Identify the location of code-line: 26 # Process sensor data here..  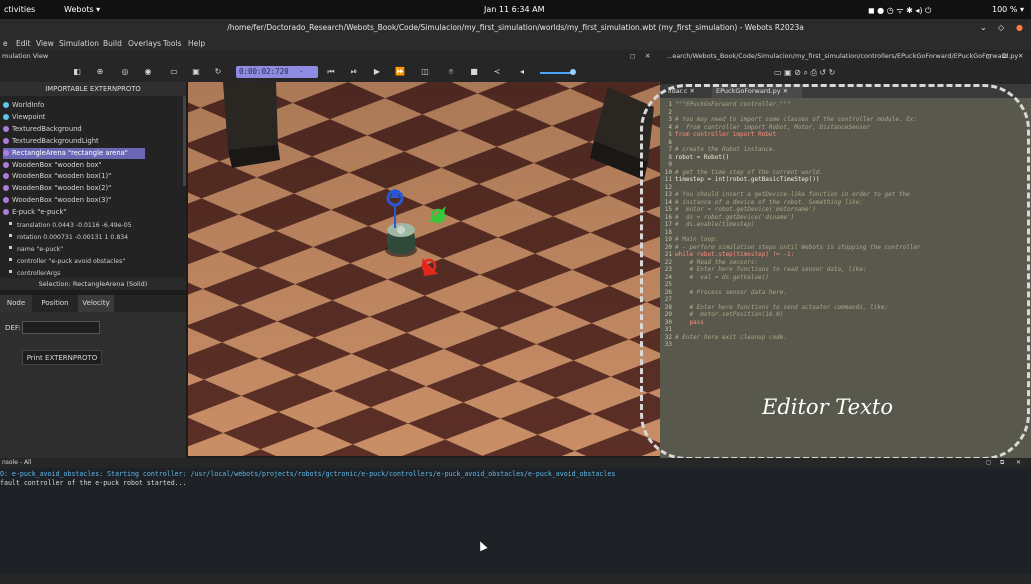
(723, 293).